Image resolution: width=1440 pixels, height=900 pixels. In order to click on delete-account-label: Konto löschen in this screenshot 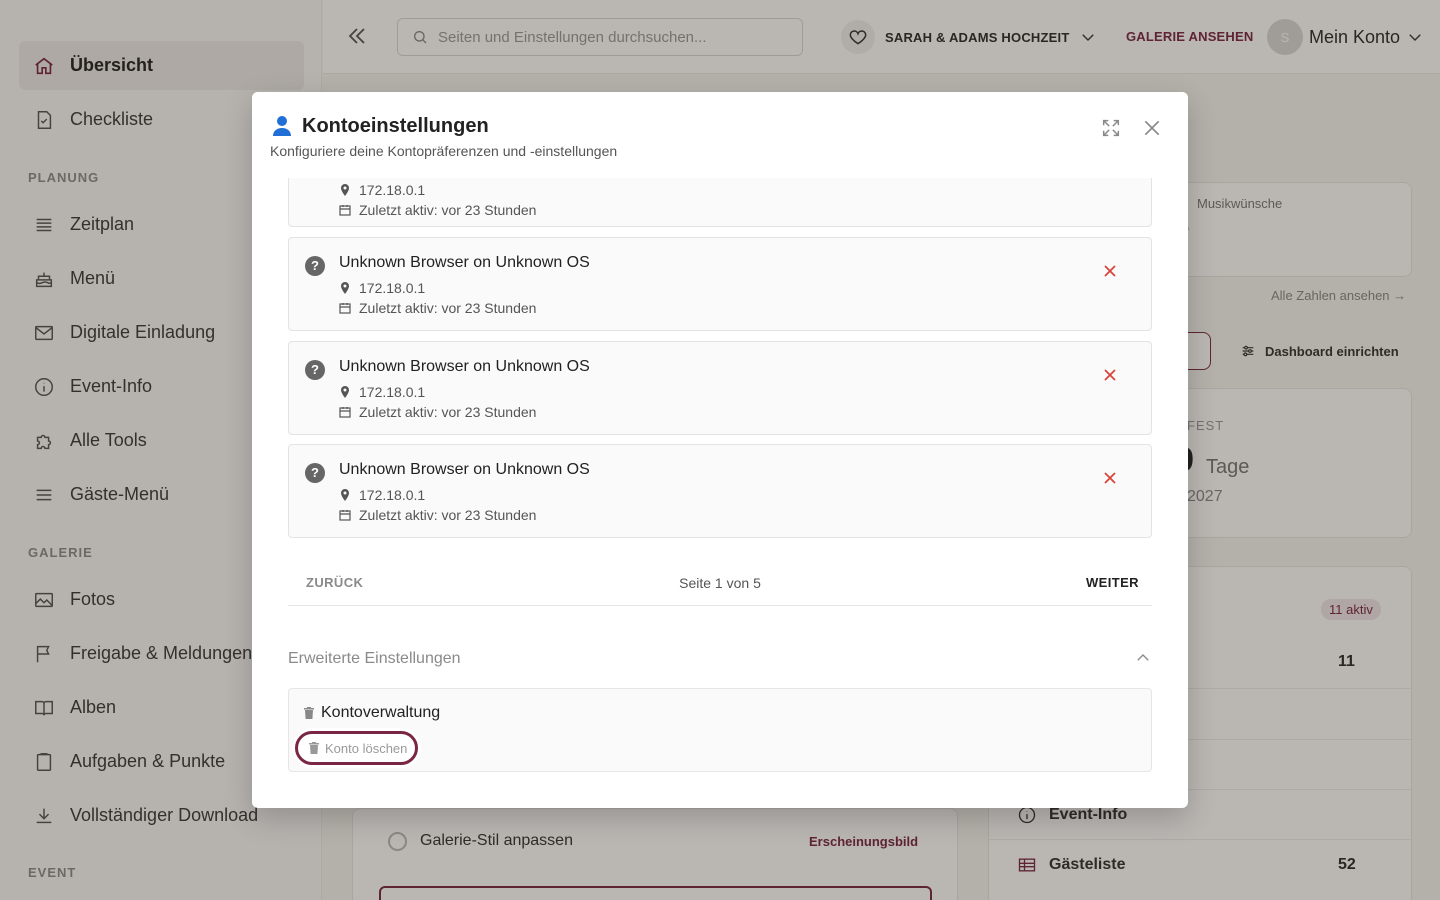, I will do `click(366, 748)`.